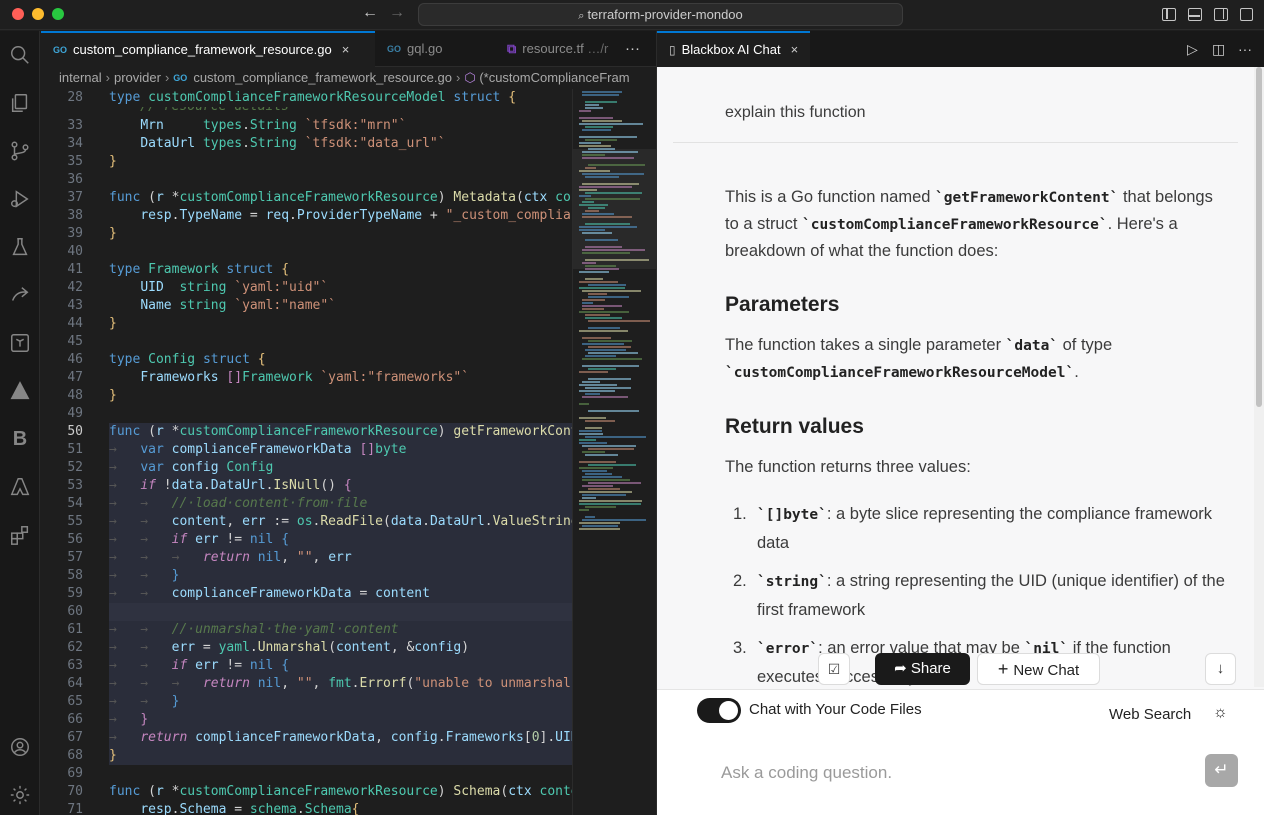 Image resolution: width=1264 pixels, height=815 pixels. Describe the element at coordinates (614, 452) in the screenshot. I see `minimap` at that location.